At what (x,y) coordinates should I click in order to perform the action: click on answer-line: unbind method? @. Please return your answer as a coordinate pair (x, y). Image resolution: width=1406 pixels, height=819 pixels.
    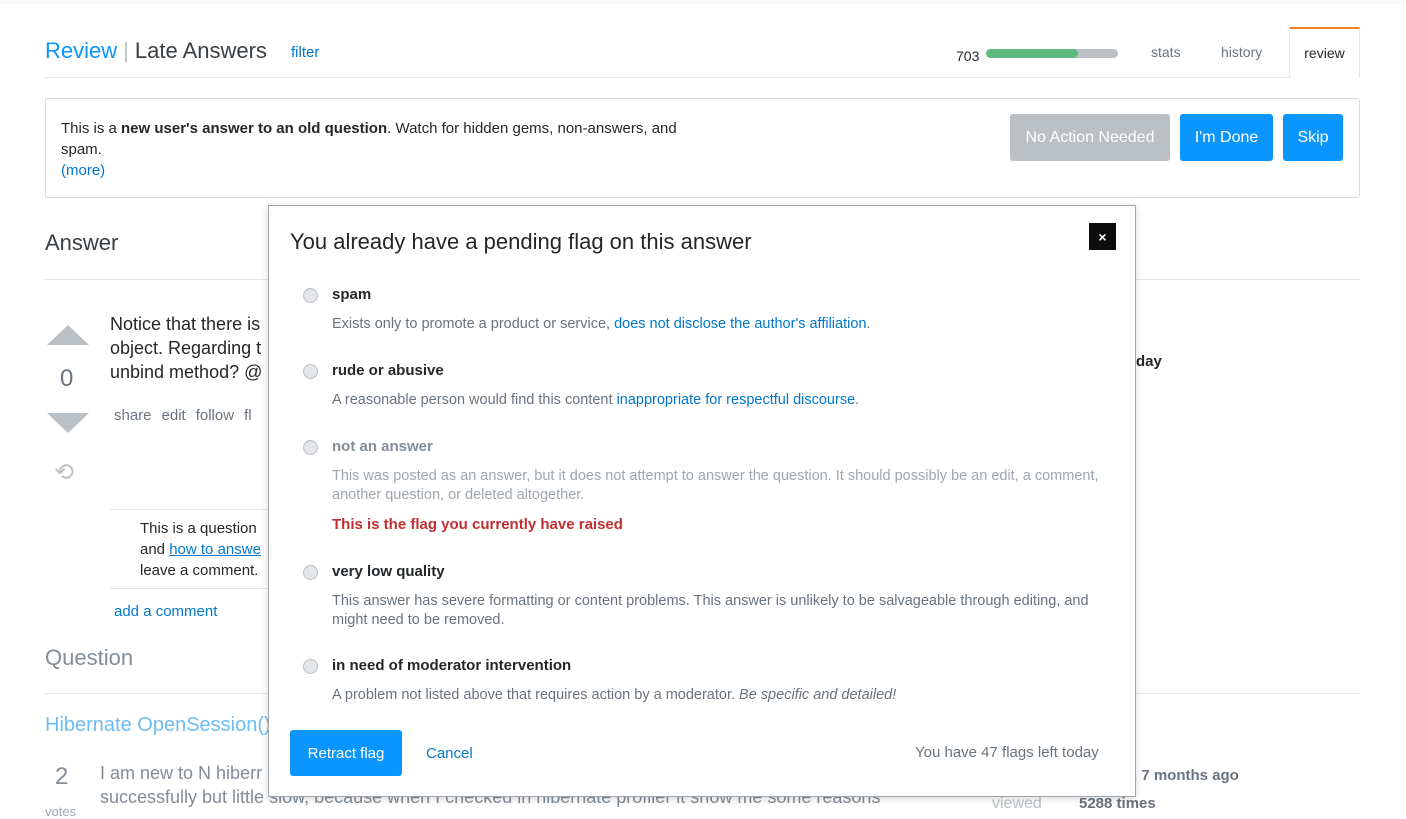
    Looking at the image, I should click on (186, 372).